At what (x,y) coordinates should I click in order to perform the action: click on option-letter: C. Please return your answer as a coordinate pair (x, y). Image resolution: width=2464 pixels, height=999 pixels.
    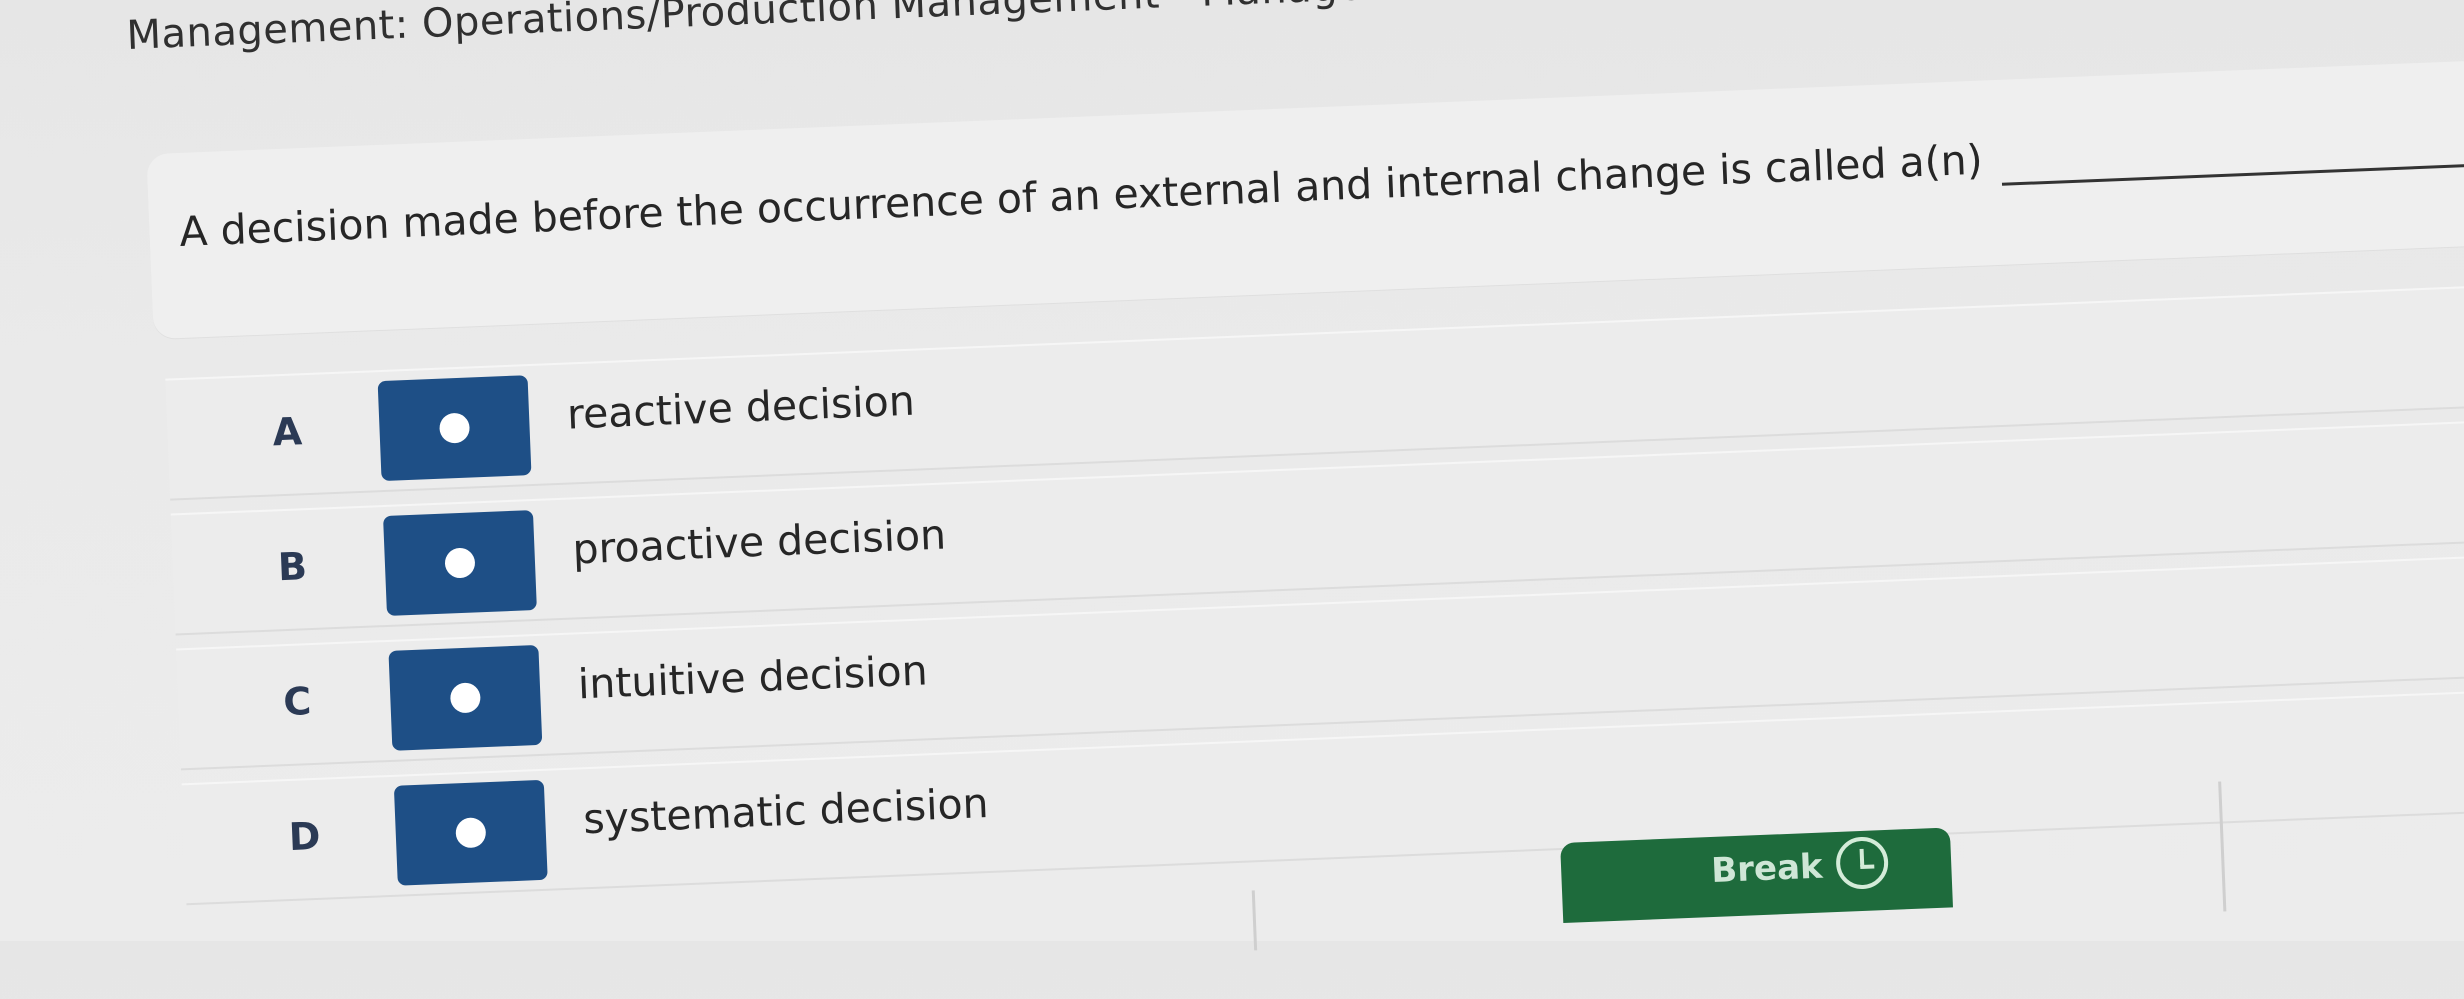
    Looking at the image, I should click on (297, 702).